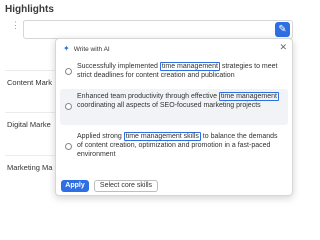 This screenshot has width=320, height=240. I want to click on list-item-label: Digital Marke, so click(29, 124).